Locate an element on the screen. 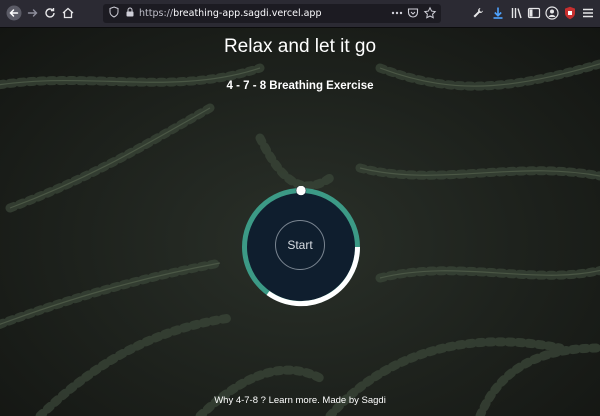 The width and height of the screenshot is (600, 416). home-icon is located at coordinates (68, 13).